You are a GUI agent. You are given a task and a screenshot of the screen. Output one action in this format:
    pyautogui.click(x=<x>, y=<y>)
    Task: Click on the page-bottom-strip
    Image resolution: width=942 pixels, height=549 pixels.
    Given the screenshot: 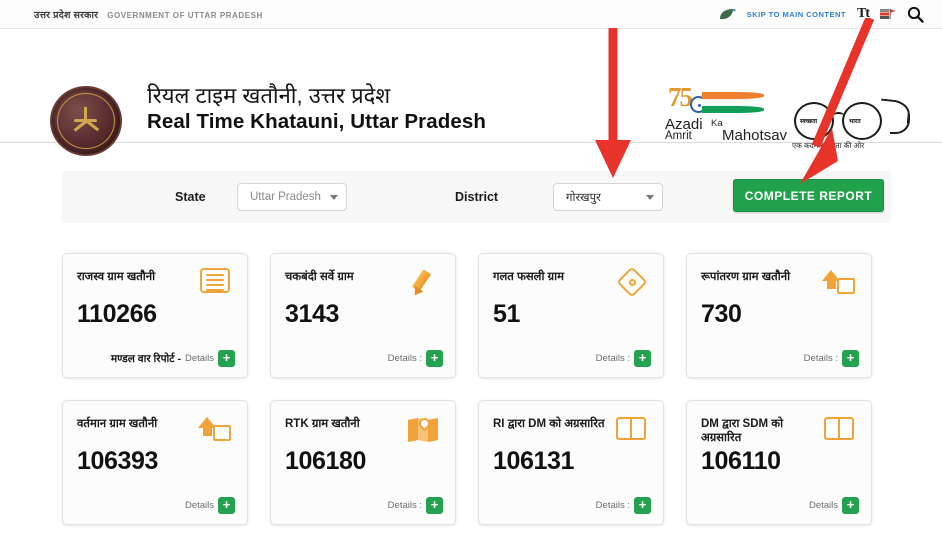 What is the action you would take?
    pyautogui.click(x=471, y=547)
    